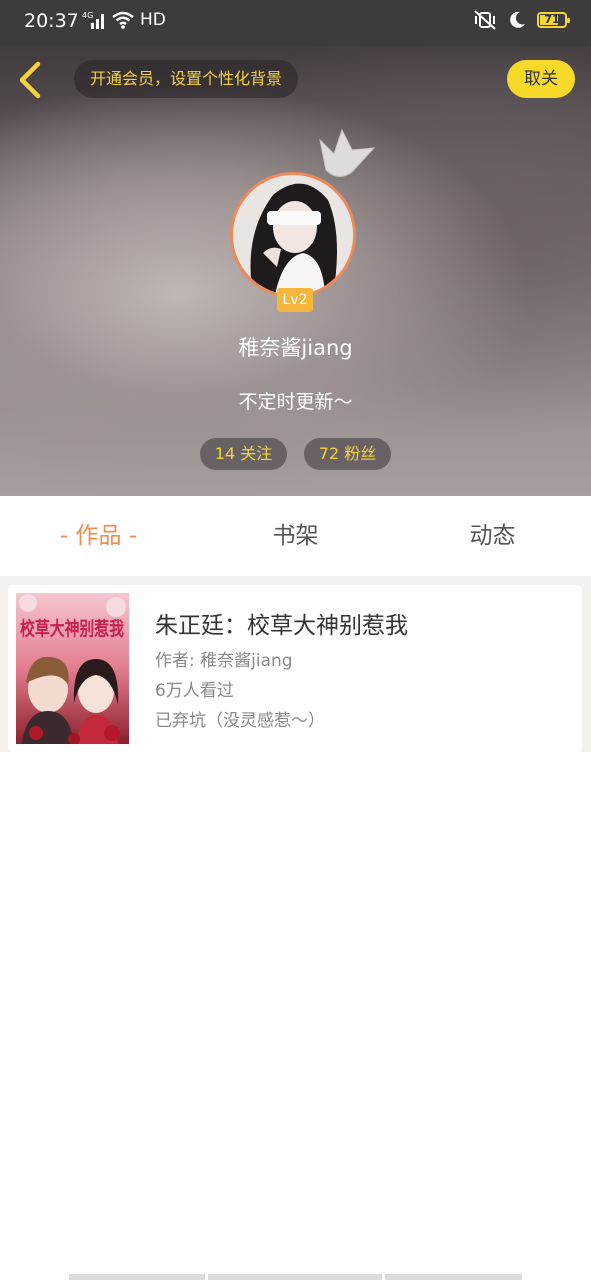 This screenshot has height=1280, width=591. Describe the element at coordinates (98, 536) in the screenshot. I see `tab-works: - 作品 -` at that location.